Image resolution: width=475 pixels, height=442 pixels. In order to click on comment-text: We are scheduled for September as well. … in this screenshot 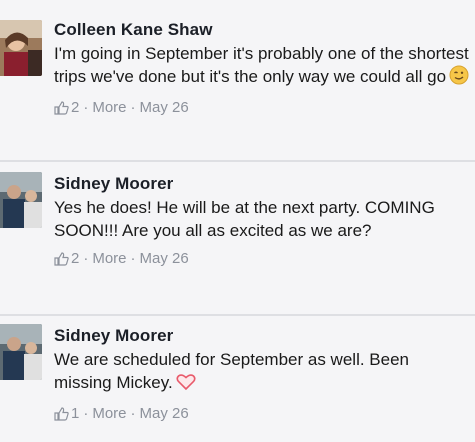, I will do `click(262, 372)`.